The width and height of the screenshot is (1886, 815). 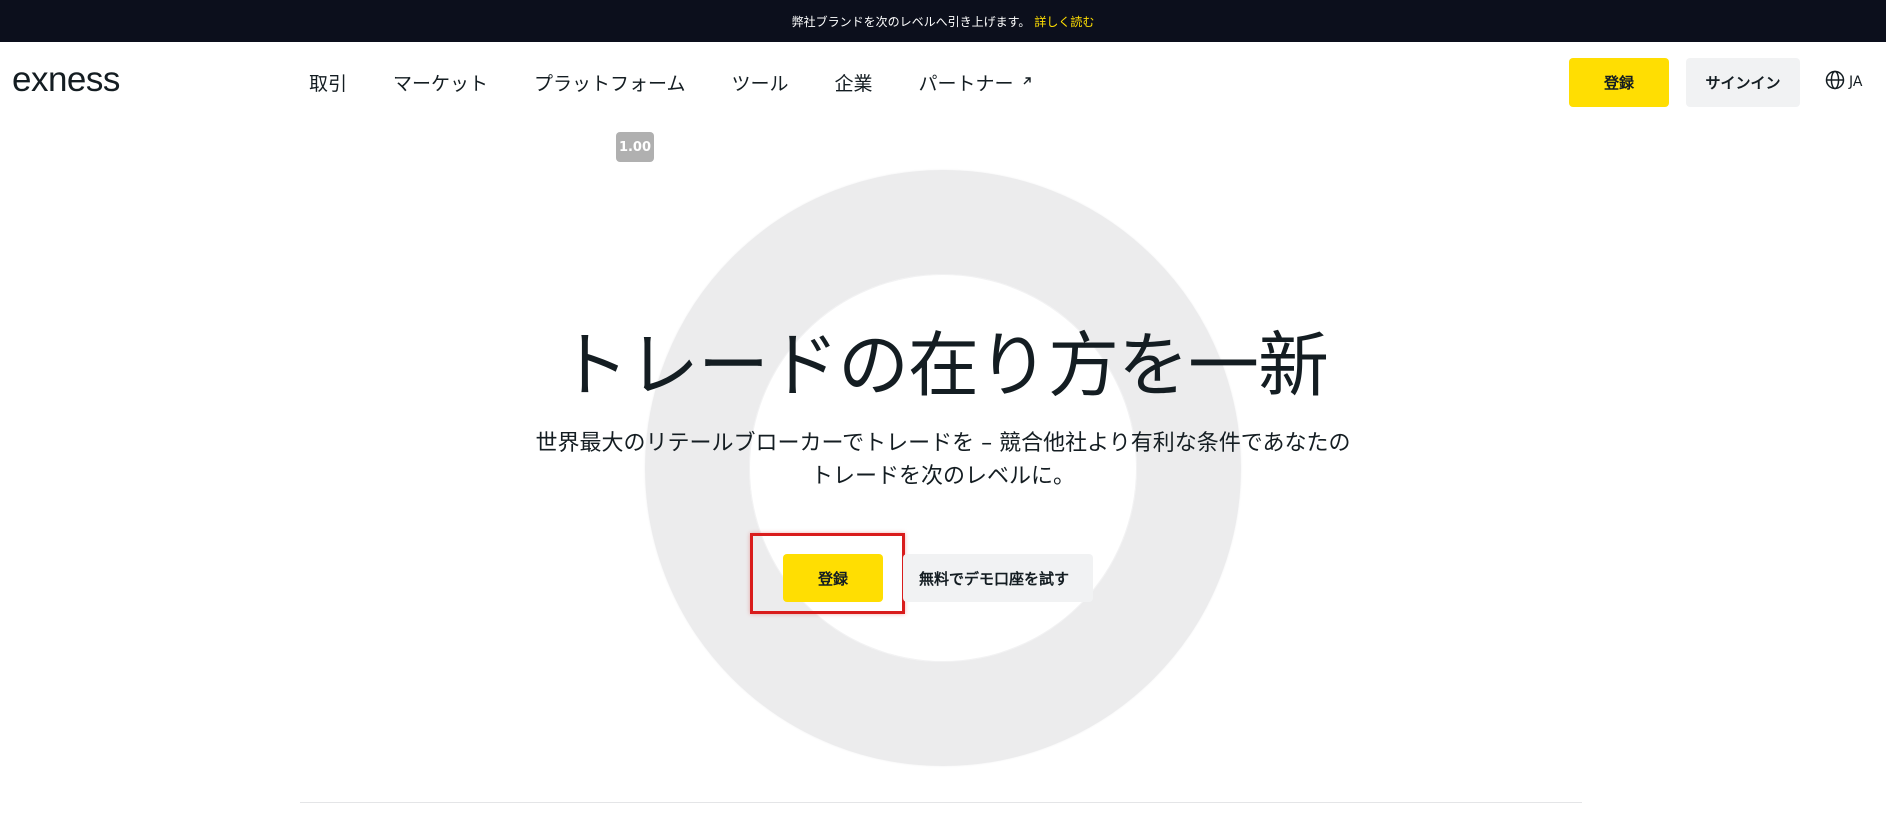 I want to click on nav-item-label: パートナー, so click(x=966, y=84).